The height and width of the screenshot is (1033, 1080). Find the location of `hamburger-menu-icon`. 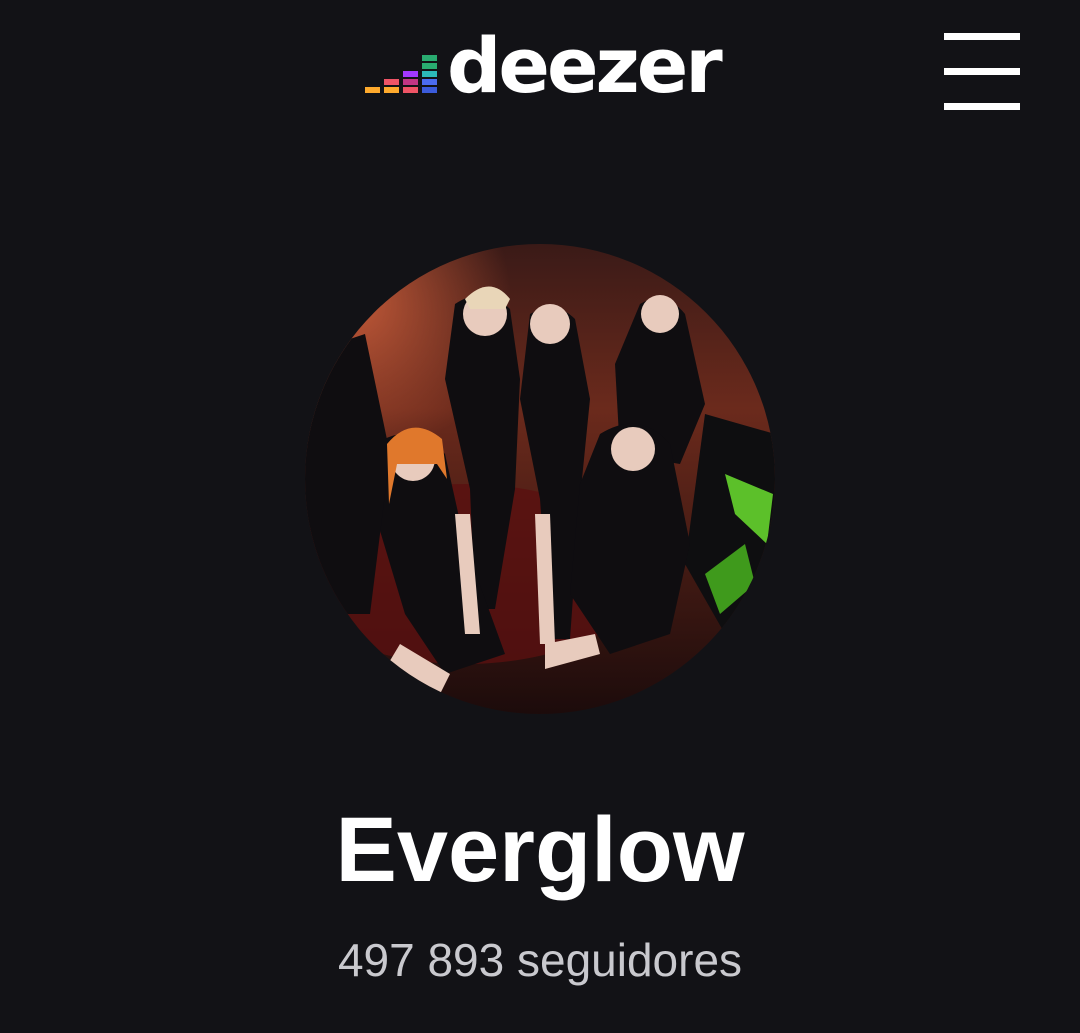

hamburger-menu-icon is located at coordinates (982, 72).